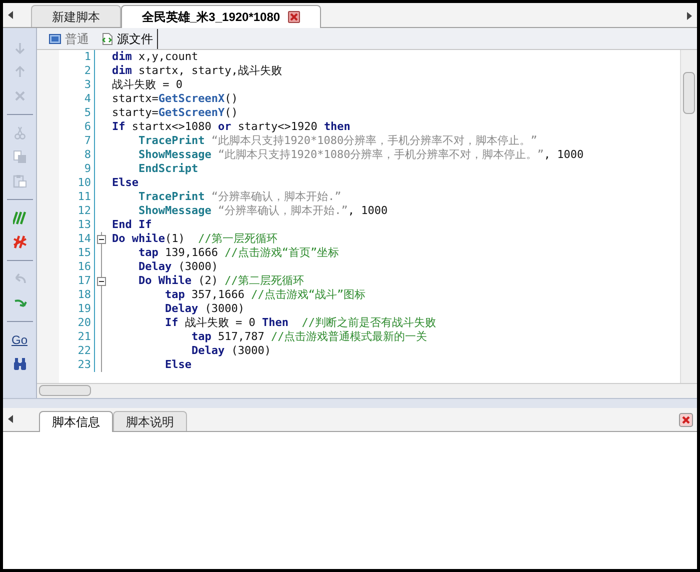  Describe the element at coordinates (77, 127) in the screenshot. I see `line-number: 6` at that location.